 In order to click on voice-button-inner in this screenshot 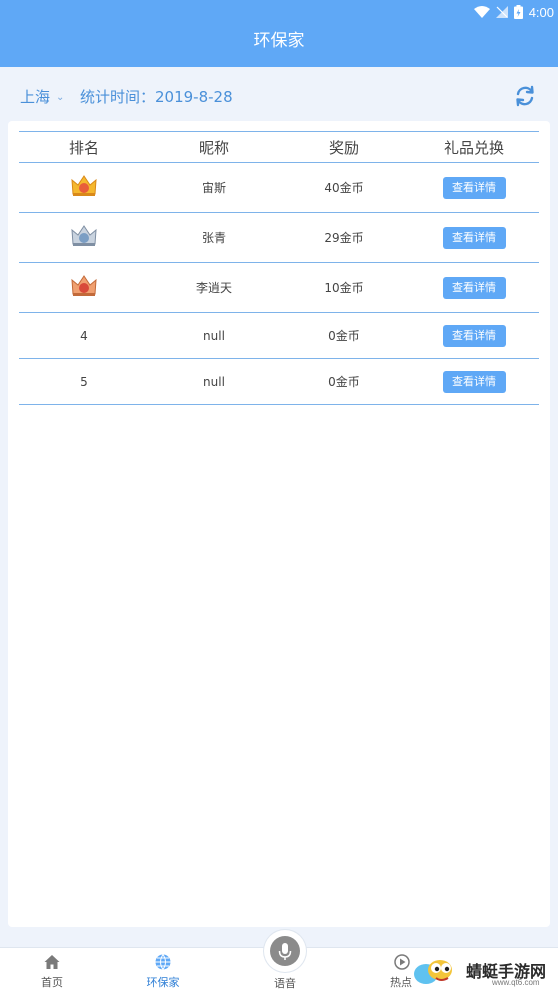, I will do `click(285, 951)`.